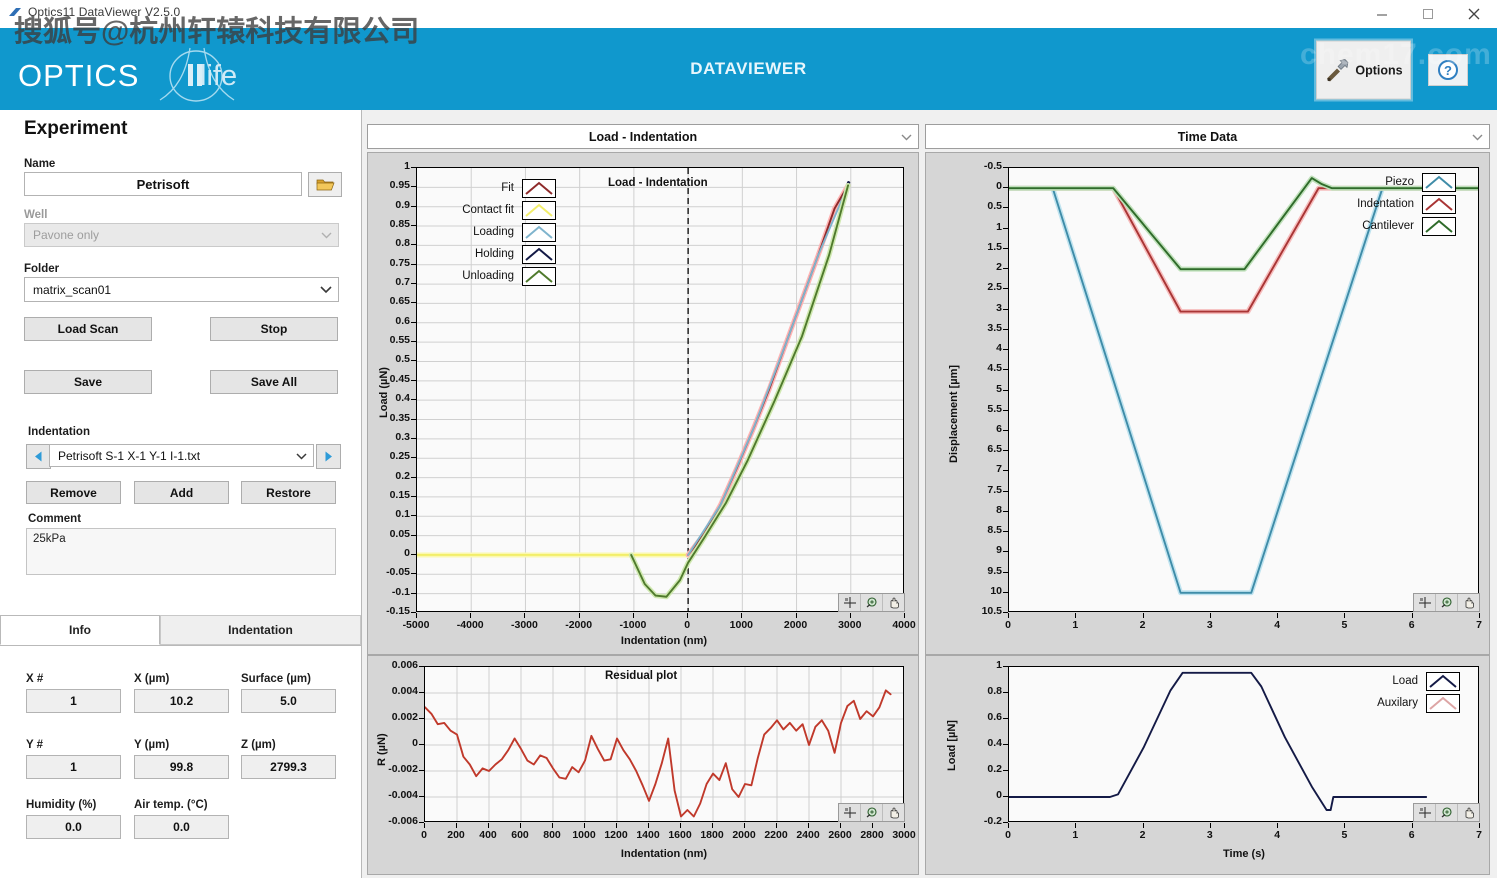 The height and width of the screenshot is (878, 1497). Describe the element at coordinates (260, 630) in the screenshot. I see `tab-indentation: Indentation` at that location.